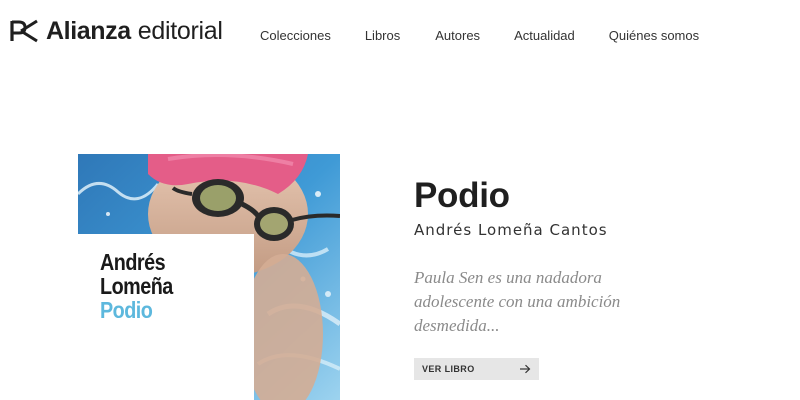 This screenshot has width=800, height=400. What do you see at coordinates (126, 310) in the screenshot?
I see `cover-title: Podio` at bounding box center [126, 310].